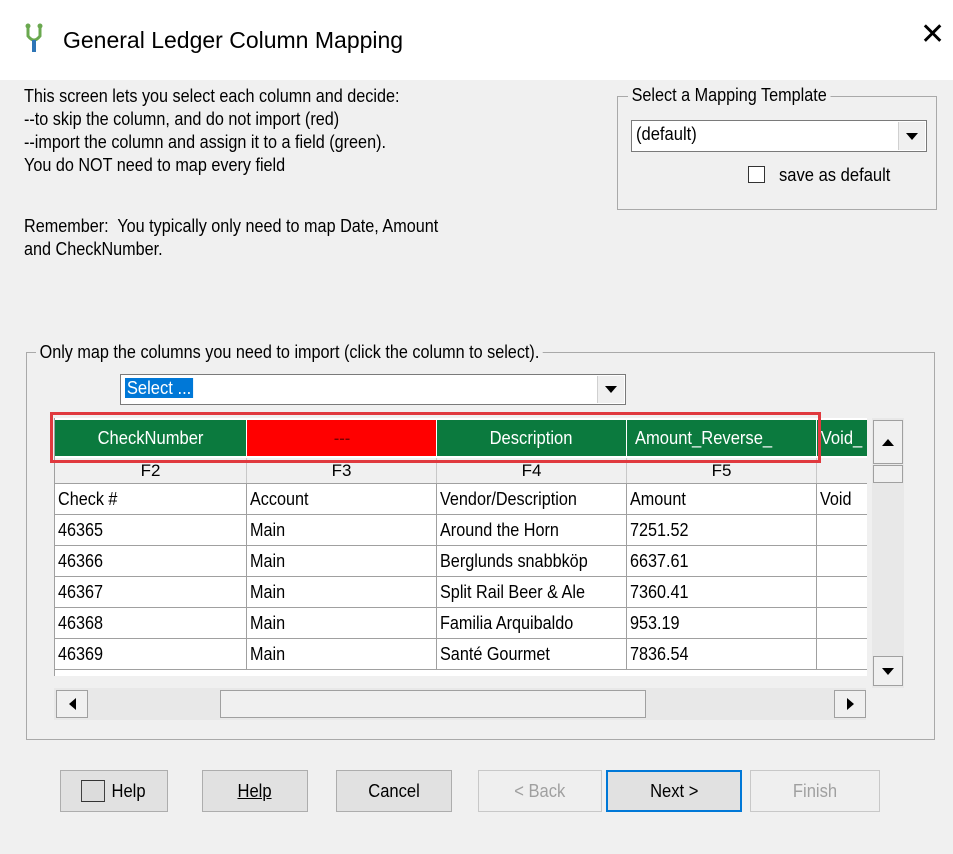 The width and height of the screenshot is (953, 854). I want to click on table-row: 46367 Main Split Rail Beer & Ale 7360.41, so click(461, 592).